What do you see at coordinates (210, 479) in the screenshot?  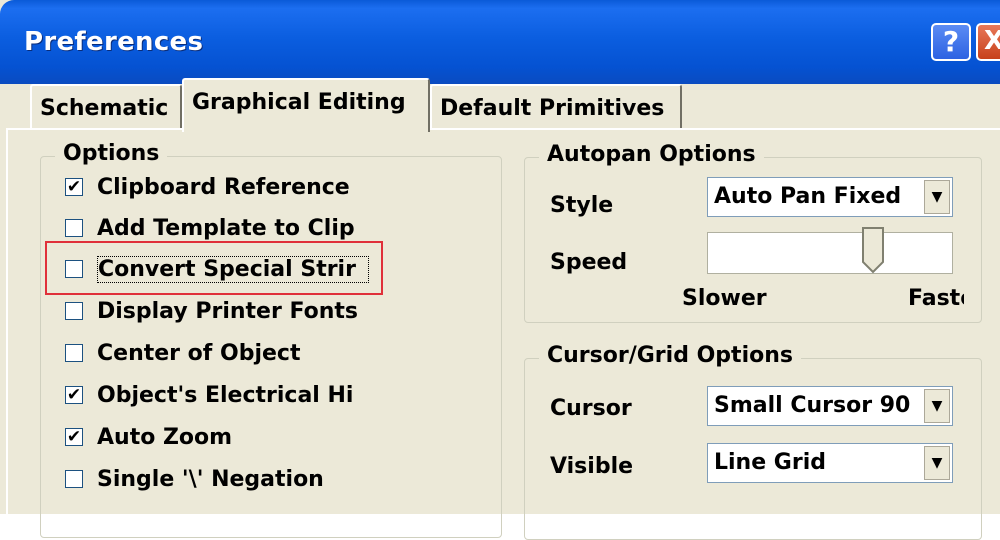 I see `option-label: Single '\' Negation` at bounding box center [210, 479].